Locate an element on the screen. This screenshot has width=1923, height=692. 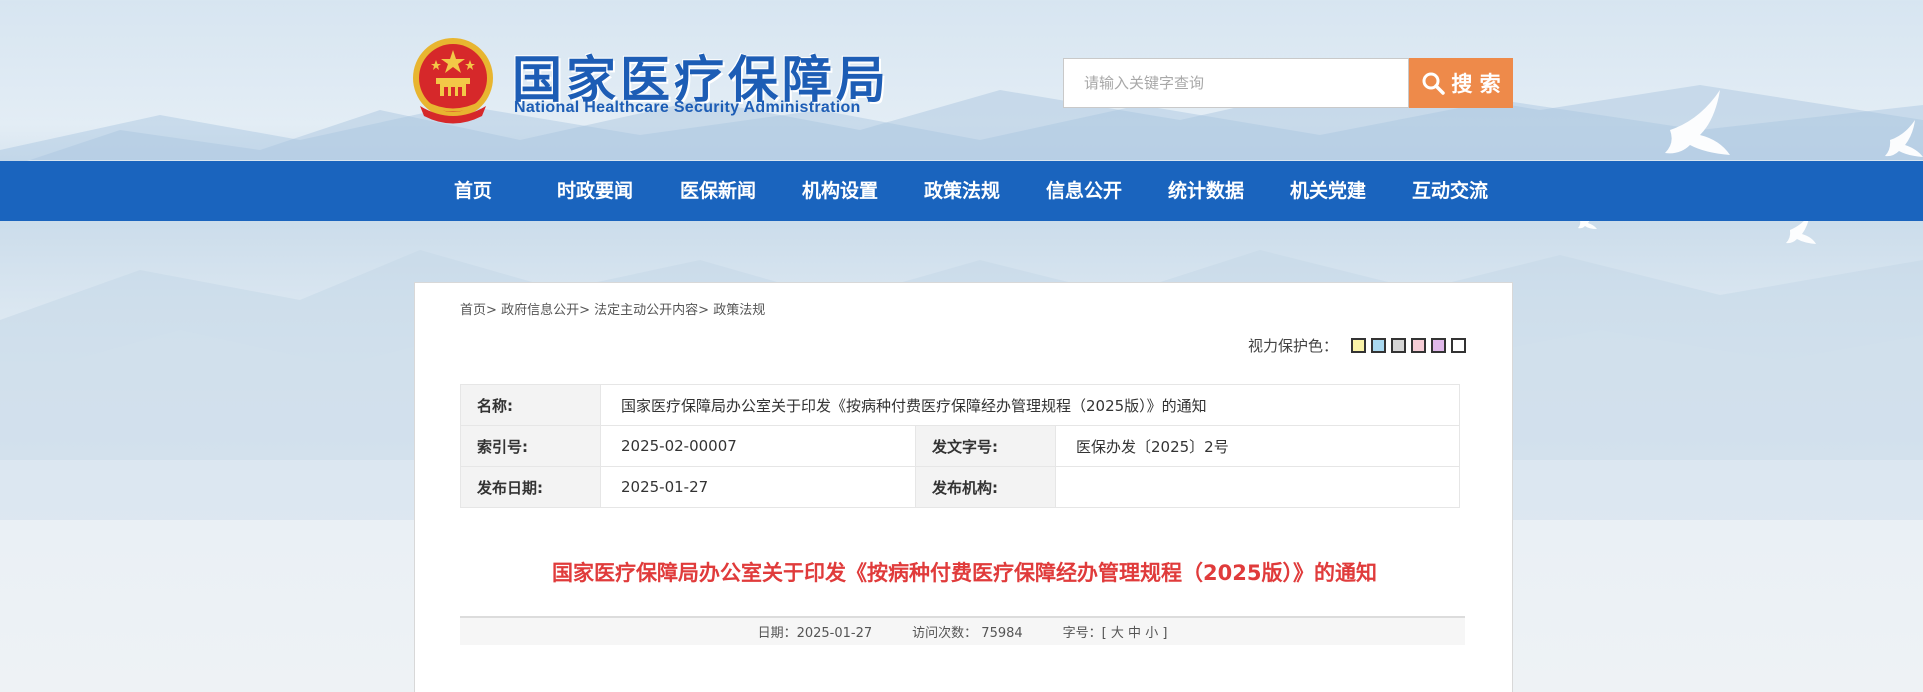
info-index-value: 2025-02-00007 is located at coordinates (758, 446).